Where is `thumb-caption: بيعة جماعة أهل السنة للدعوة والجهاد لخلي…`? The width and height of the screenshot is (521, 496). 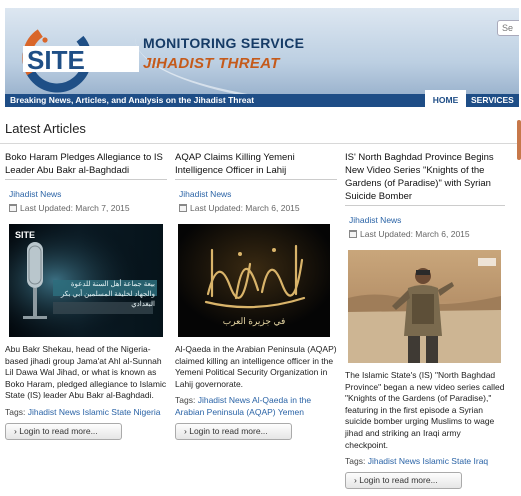
thumb-caption: بيعة جماعة أهل السنة للدعوة والجهاد لخلي… is located at coordinates (107, 294).